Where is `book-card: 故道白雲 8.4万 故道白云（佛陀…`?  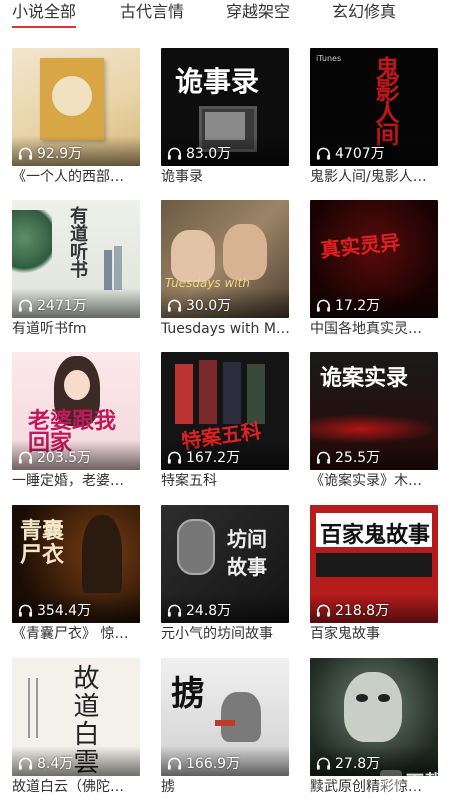
book-card: 故道白雲 8.4万 故道白云（佛陀… is located at coordinates (76, 726).